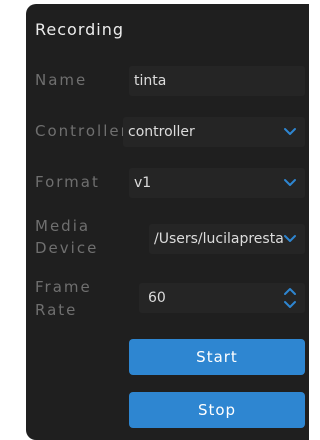  Describe the element at coordinates (217, 410) in the screenshot. I see `stop-button: Stop` at that location.